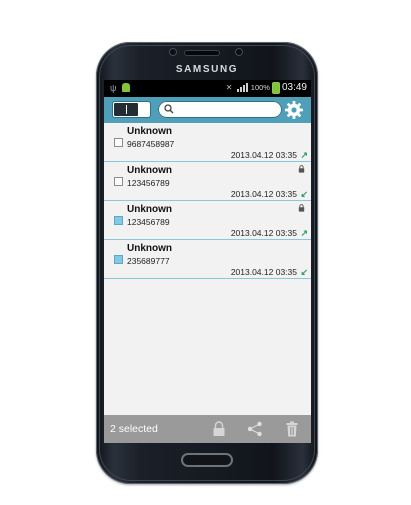 The image size is (411, 505). Describe the element at coordinates (294, 110) in the screenshot. I see `gear-icon` at that location.